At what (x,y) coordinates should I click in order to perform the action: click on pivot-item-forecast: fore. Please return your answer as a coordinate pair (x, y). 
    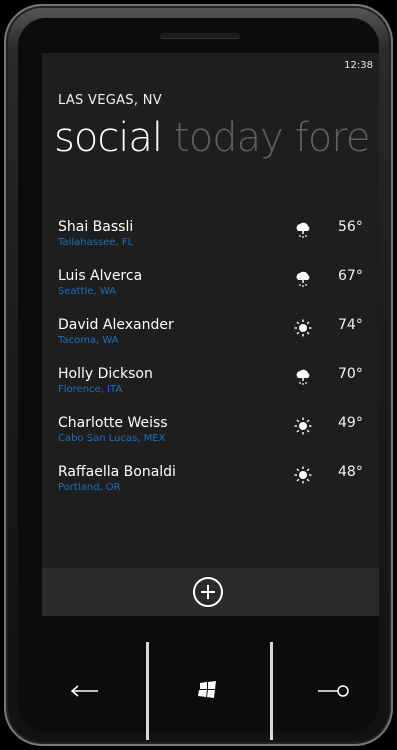
    Looking at the image, I should click on (333, 138).